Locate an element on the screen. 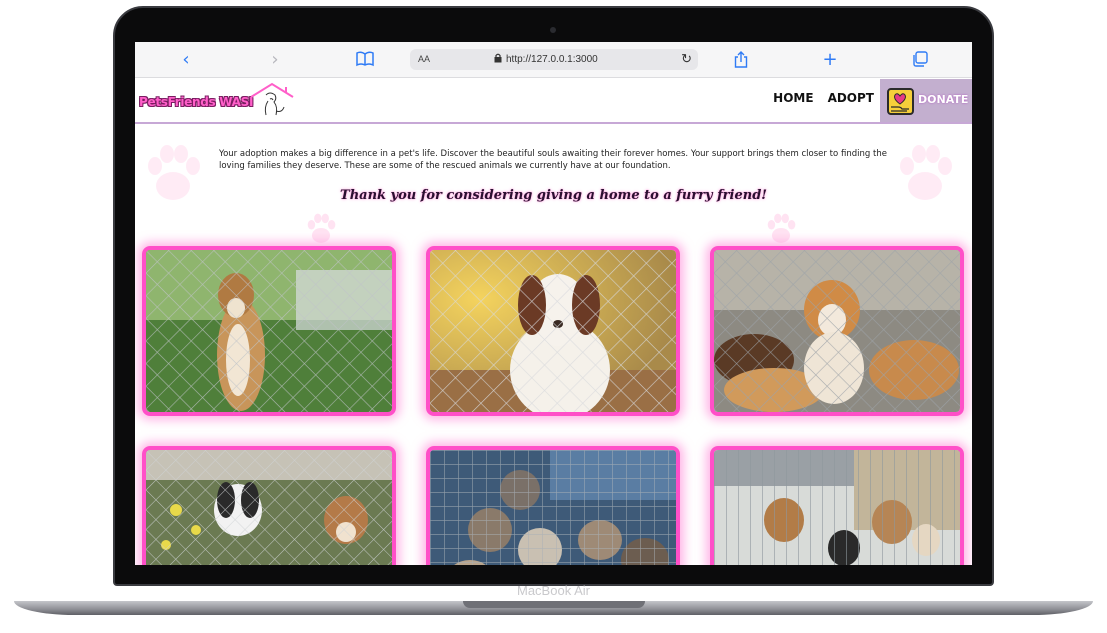  donate-label: DONATE is located at coordinates (943, 99).